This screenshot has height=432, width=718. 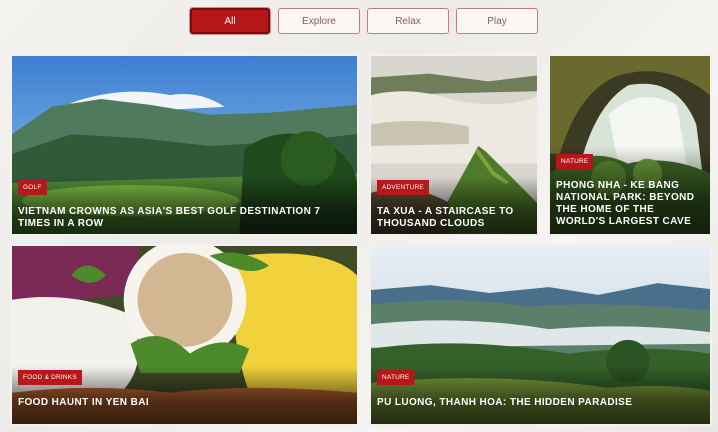 I want to click on filter-all-label: All, so click(x=230, y=21).